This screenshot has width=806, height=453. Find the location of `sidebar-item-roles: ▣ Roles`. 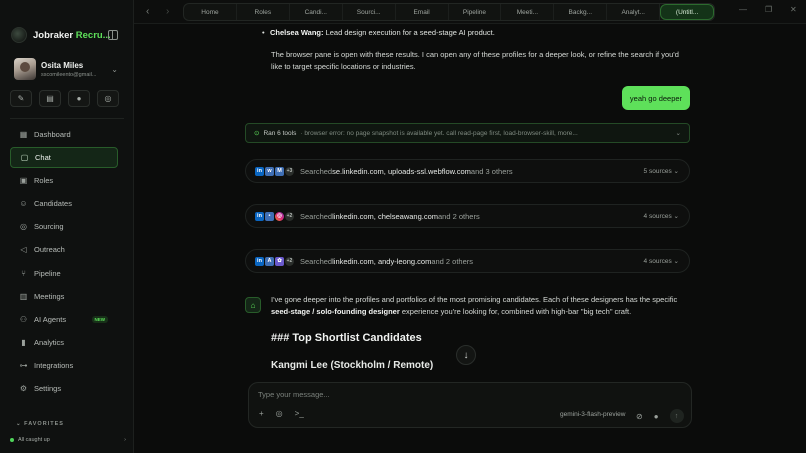

sidebar-item-roles: ▣ Roles is located at coordinates (64, 180).